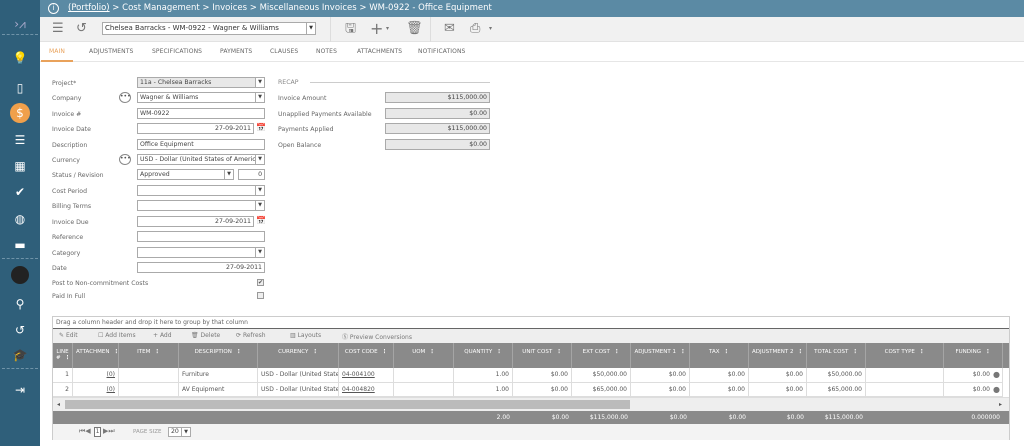  What do you see at coordinates (125, 159) in the screenshot?
I see `currency-more-button: •••` at bounding box center [125, 159].